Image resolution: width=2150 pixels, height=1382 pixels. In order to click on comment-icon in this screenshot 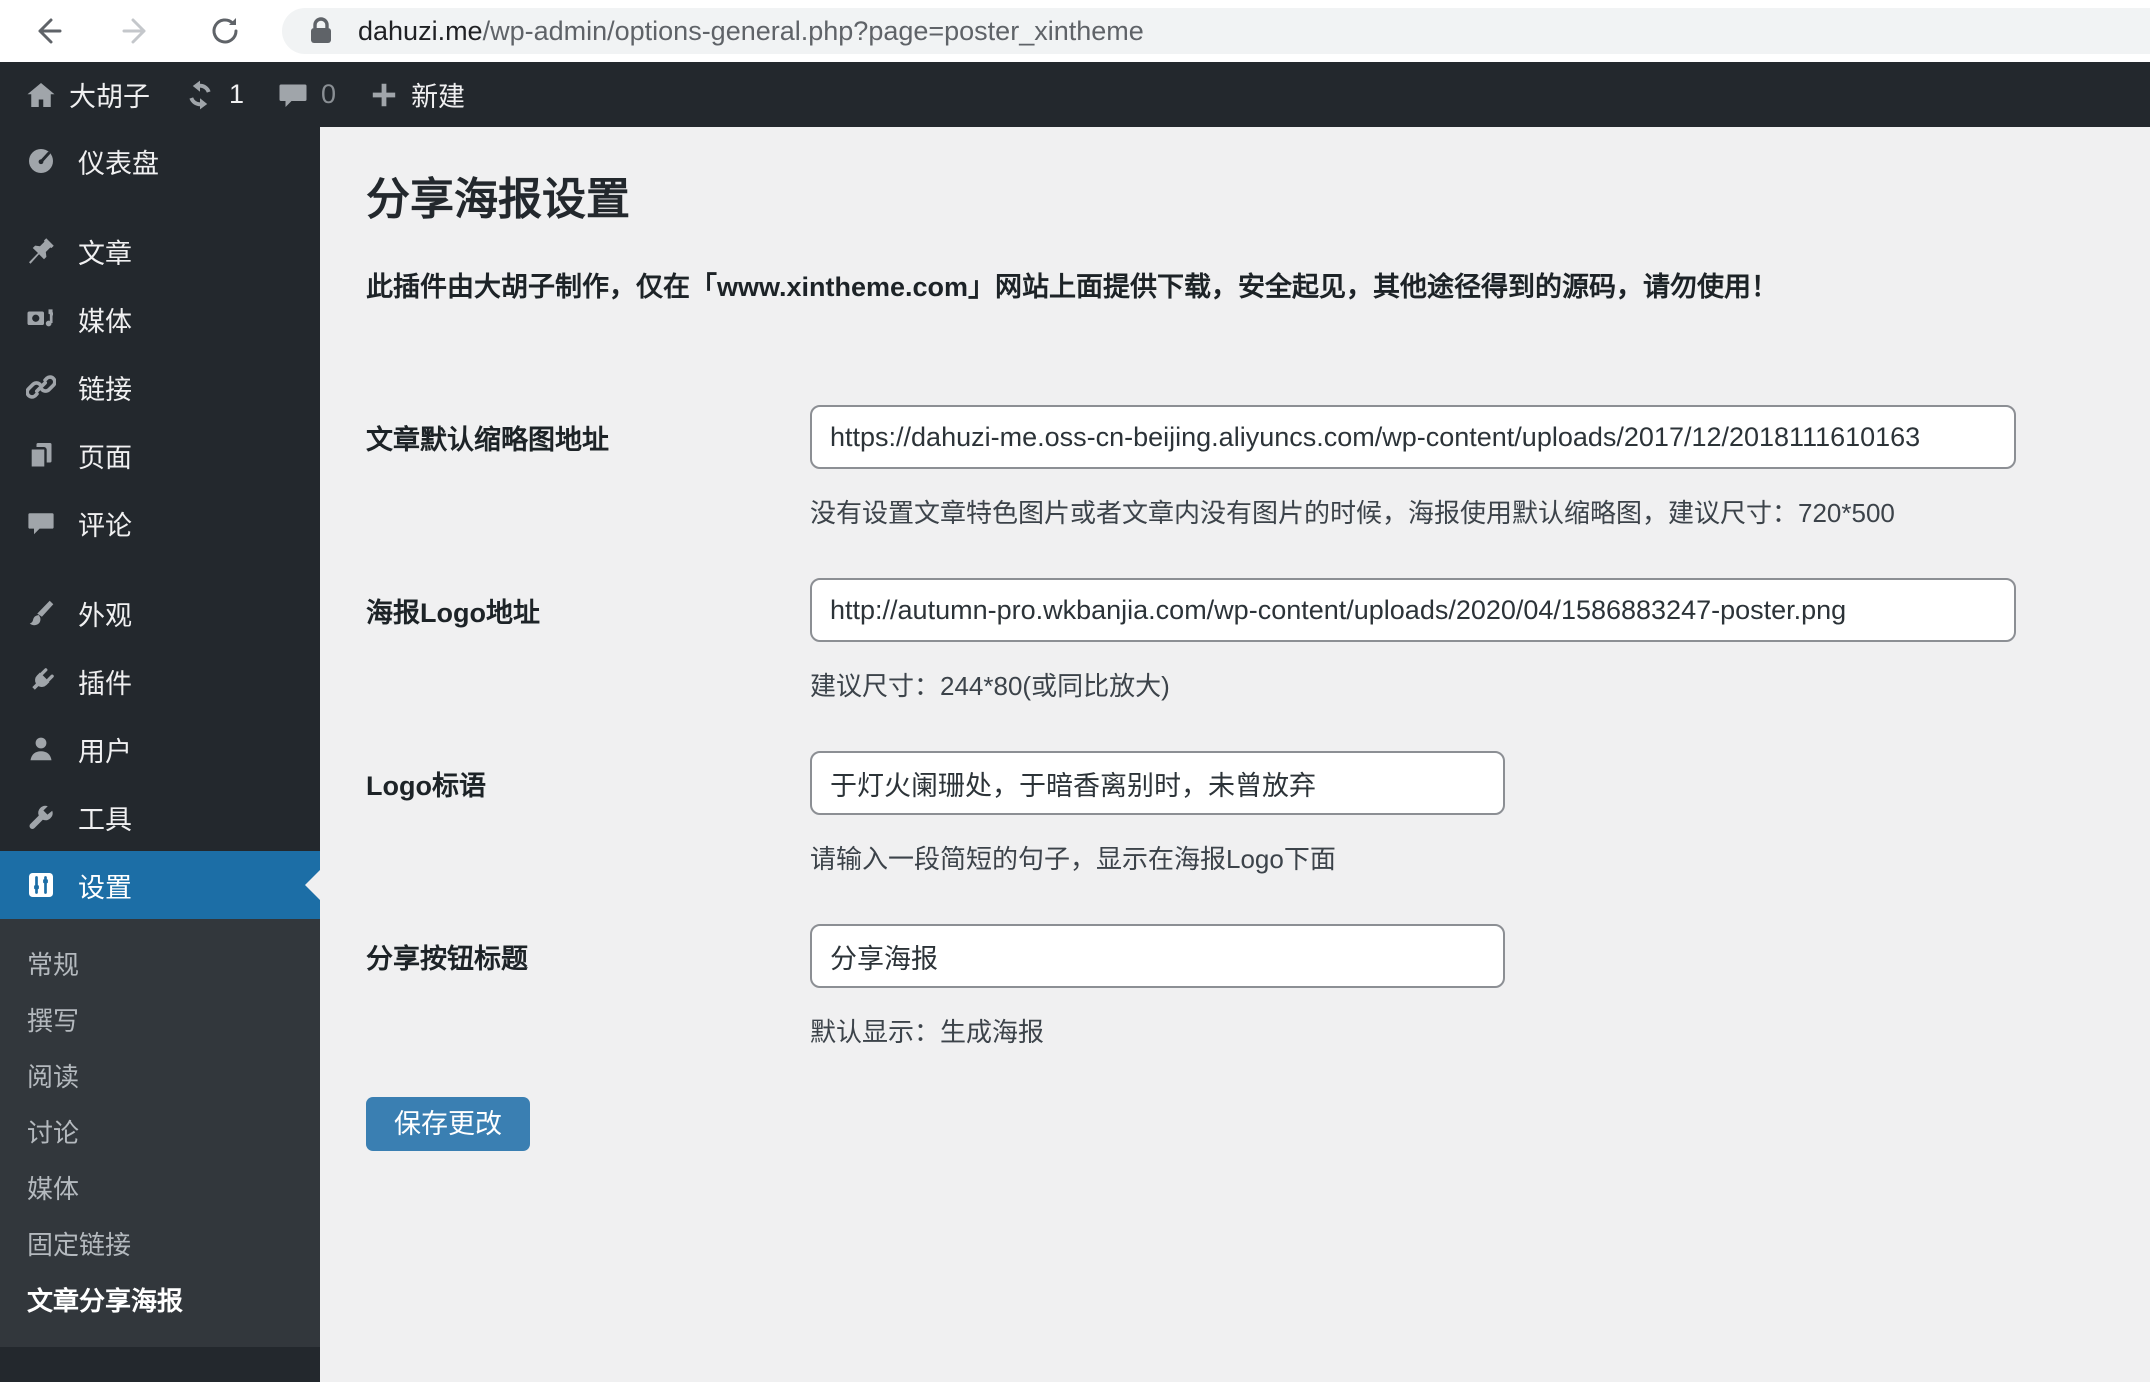, I will do `click(41, 523)`.